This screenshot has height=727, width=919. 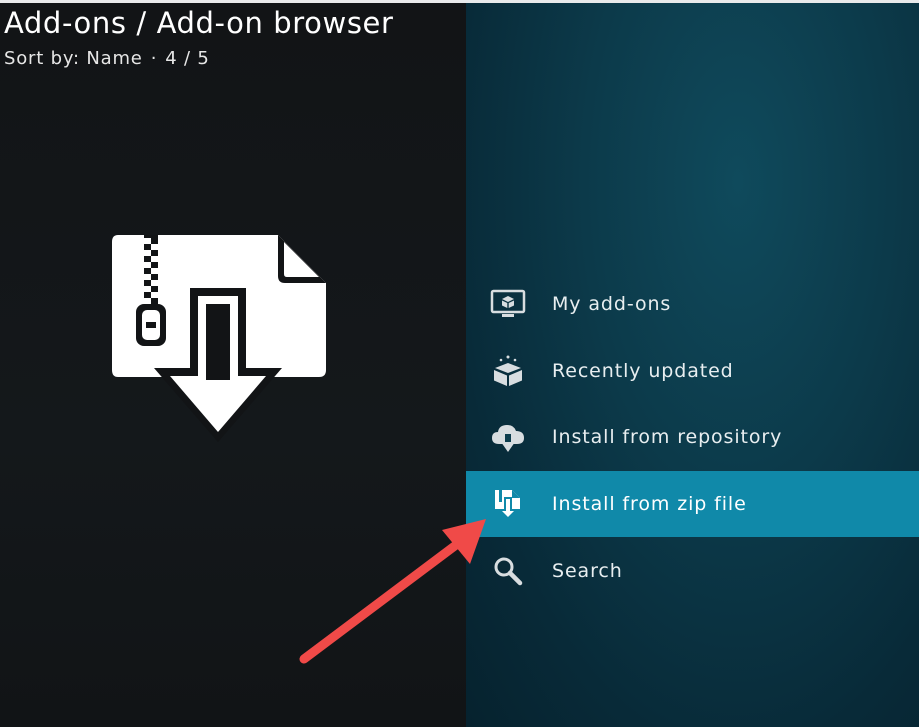 What do you see at coordinates (459, 1) in the screenshot?
I see `window-top-edge` at bounding box center [459, 1].